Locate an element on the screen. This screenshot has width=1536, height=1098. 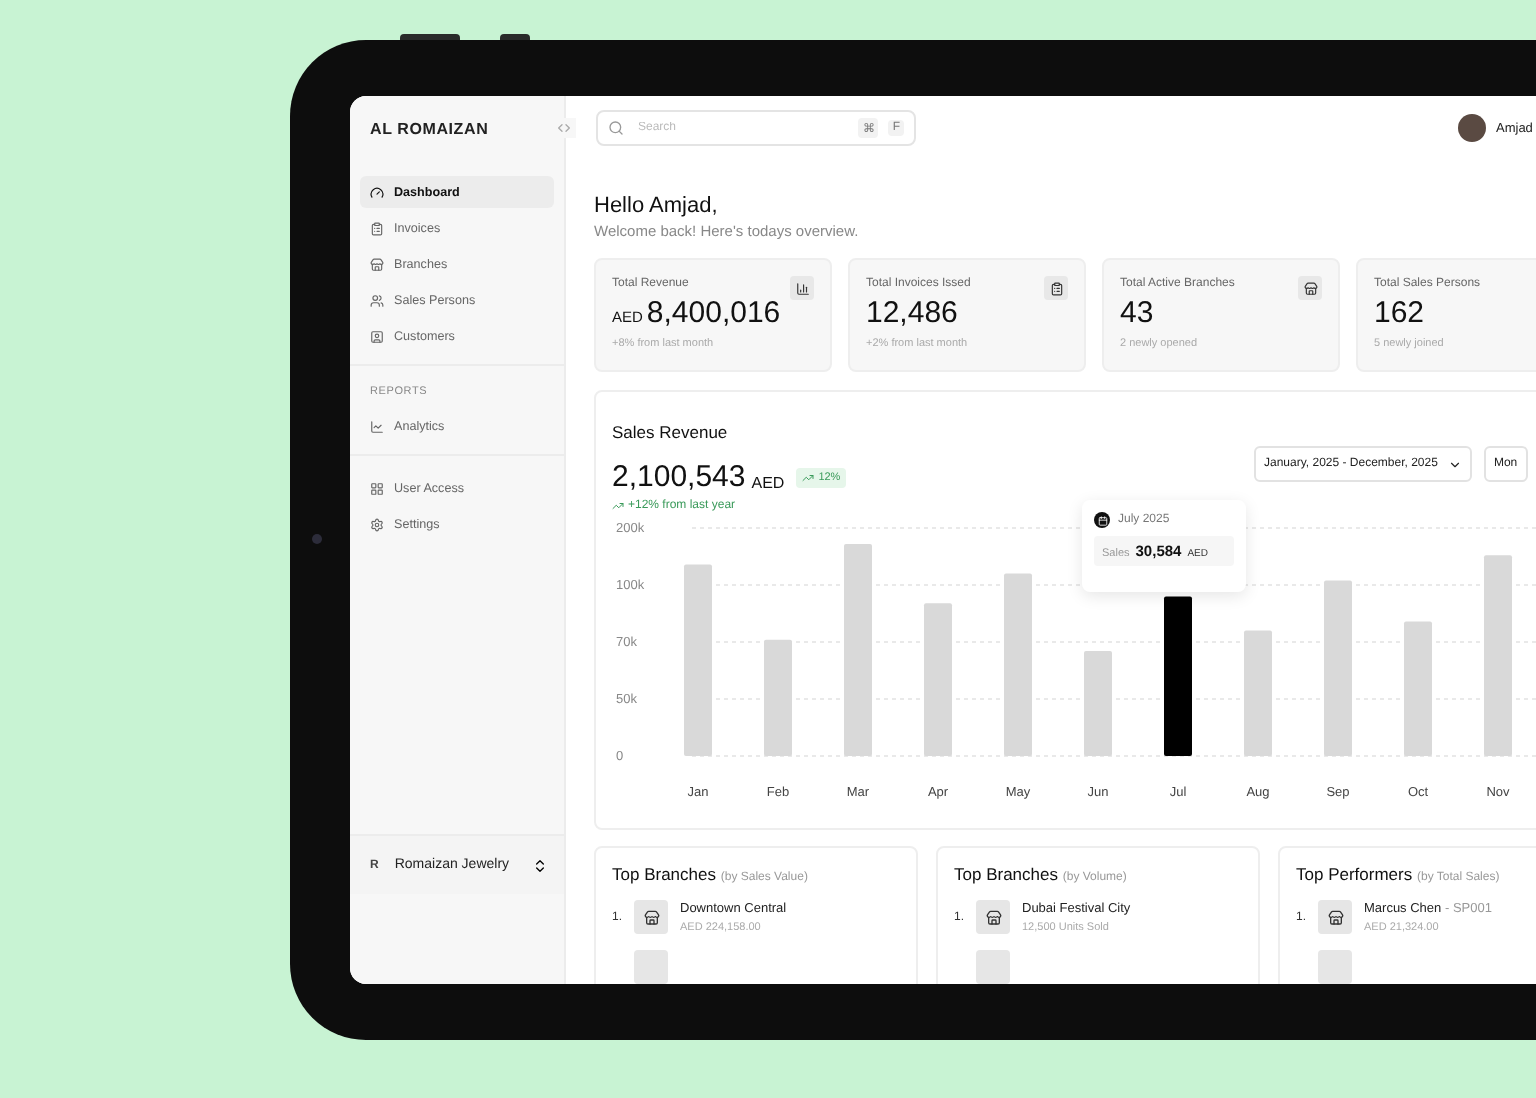
stat-value: 12,486 is located at coordinates (912, 313).